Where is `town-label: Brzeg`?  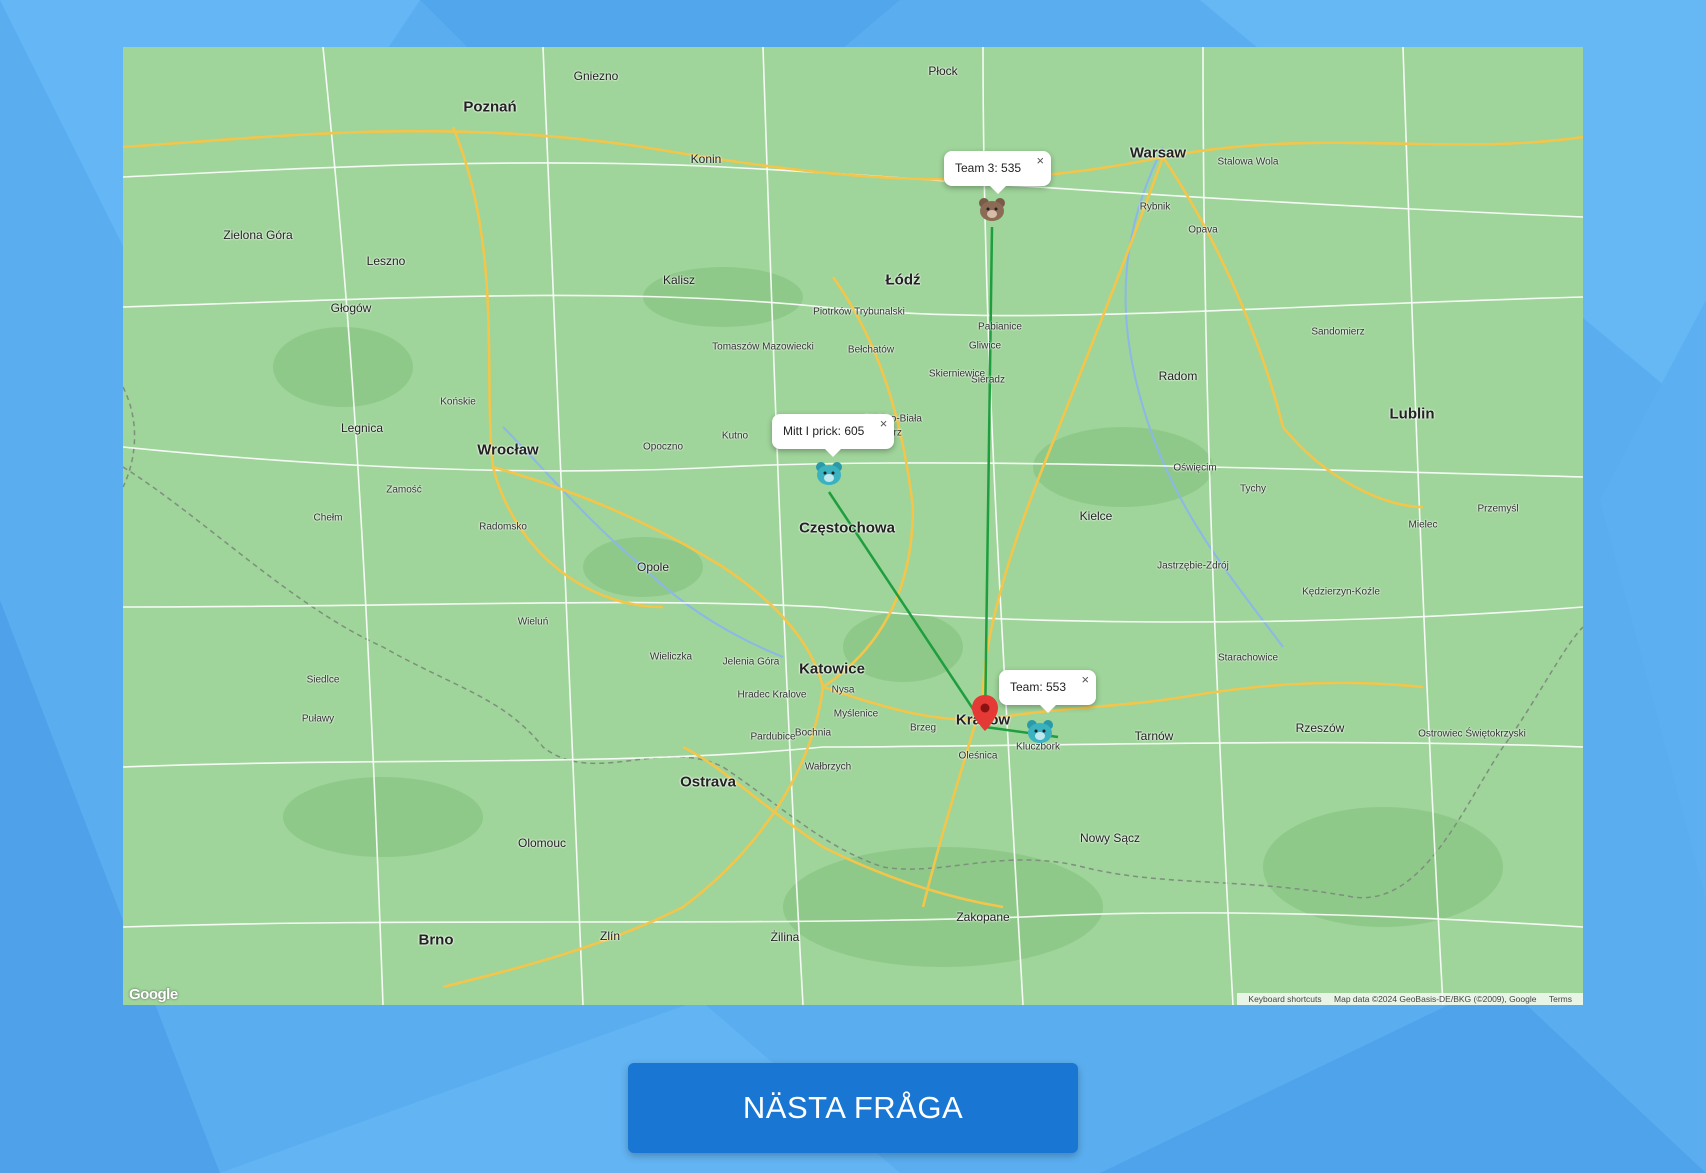
town-label: Brzeg is located at coordinates (923, 728).